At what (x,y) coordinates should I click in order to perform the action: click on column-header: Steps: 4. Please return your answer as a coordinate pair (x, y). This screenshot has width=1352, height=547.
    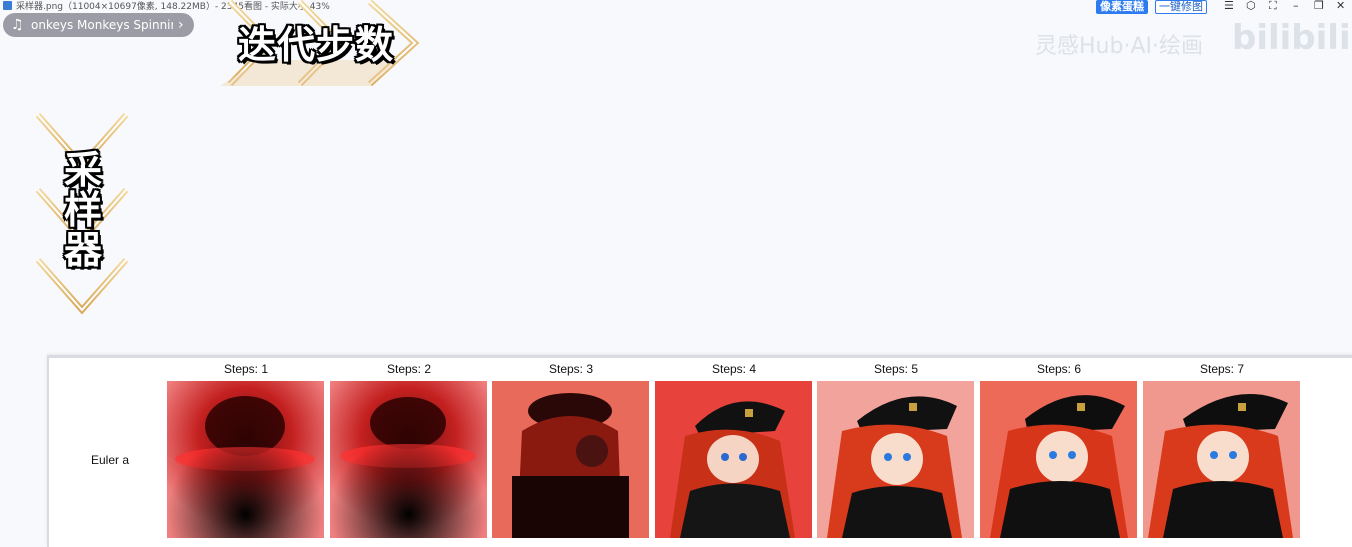
    Looking at the image, I should click on (734, 369).